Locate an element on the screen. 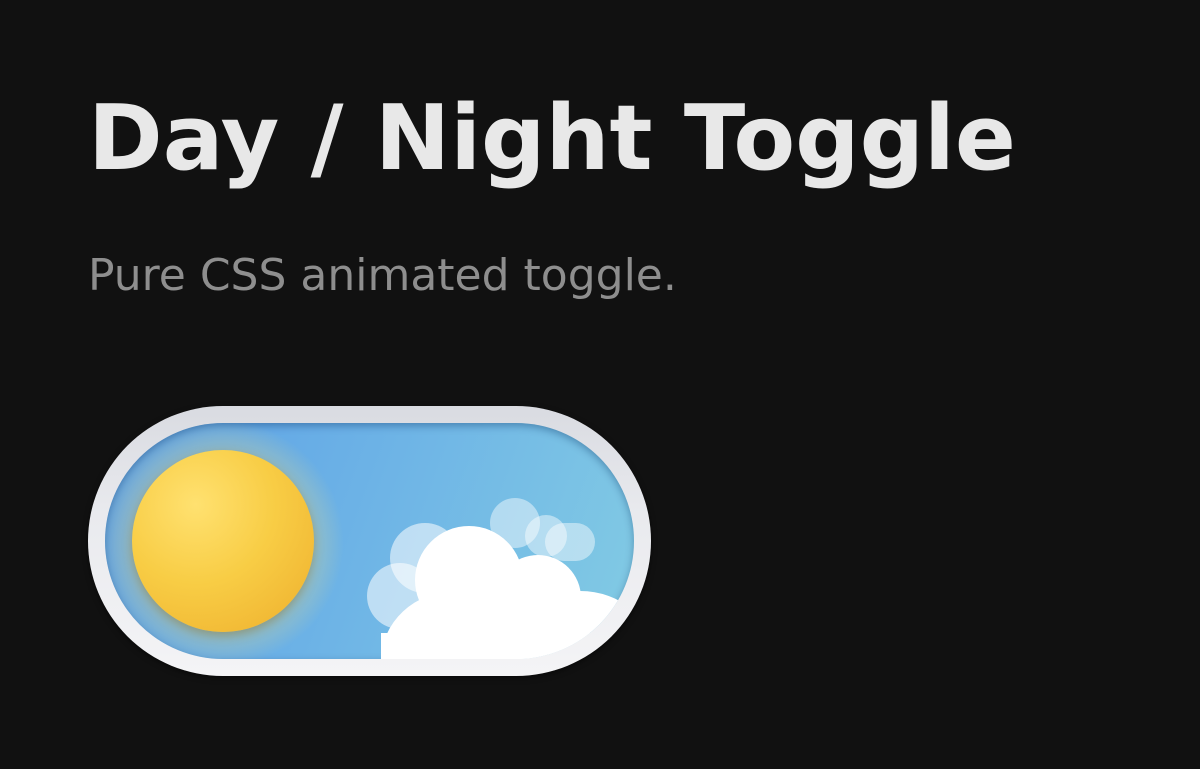 The width and height of the screenshot is (1200, 769). page-subtitle: Pure CSS animated toggle. is located at coordinates (382, 275).